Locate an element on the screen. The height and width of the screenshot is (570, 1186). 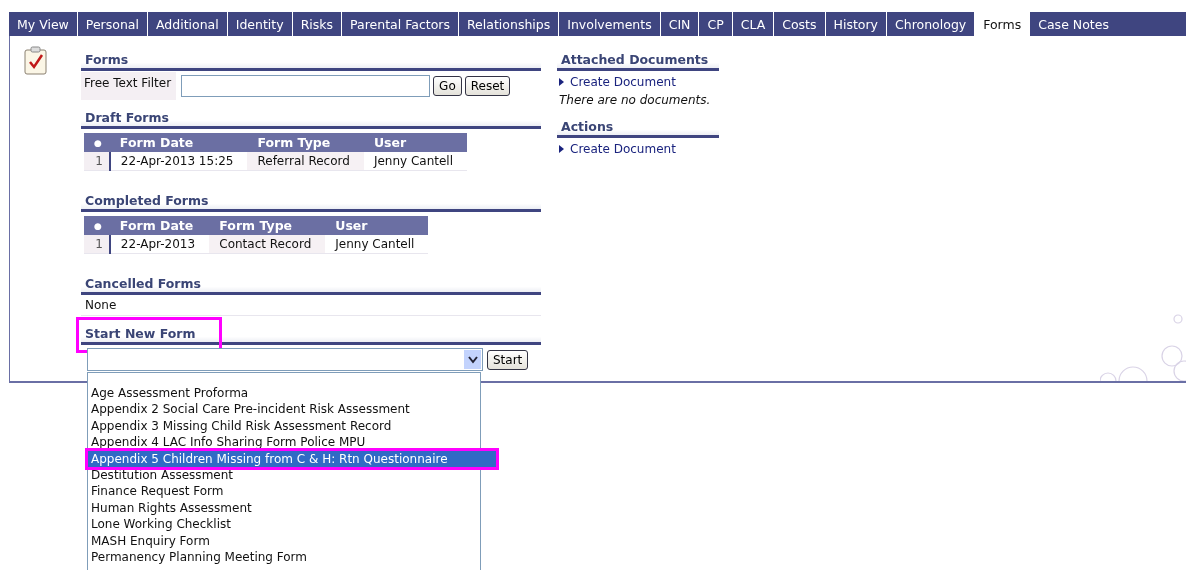
dropdown-option: Permanency Planning Meeting Form is located at coordinates (284, 557).